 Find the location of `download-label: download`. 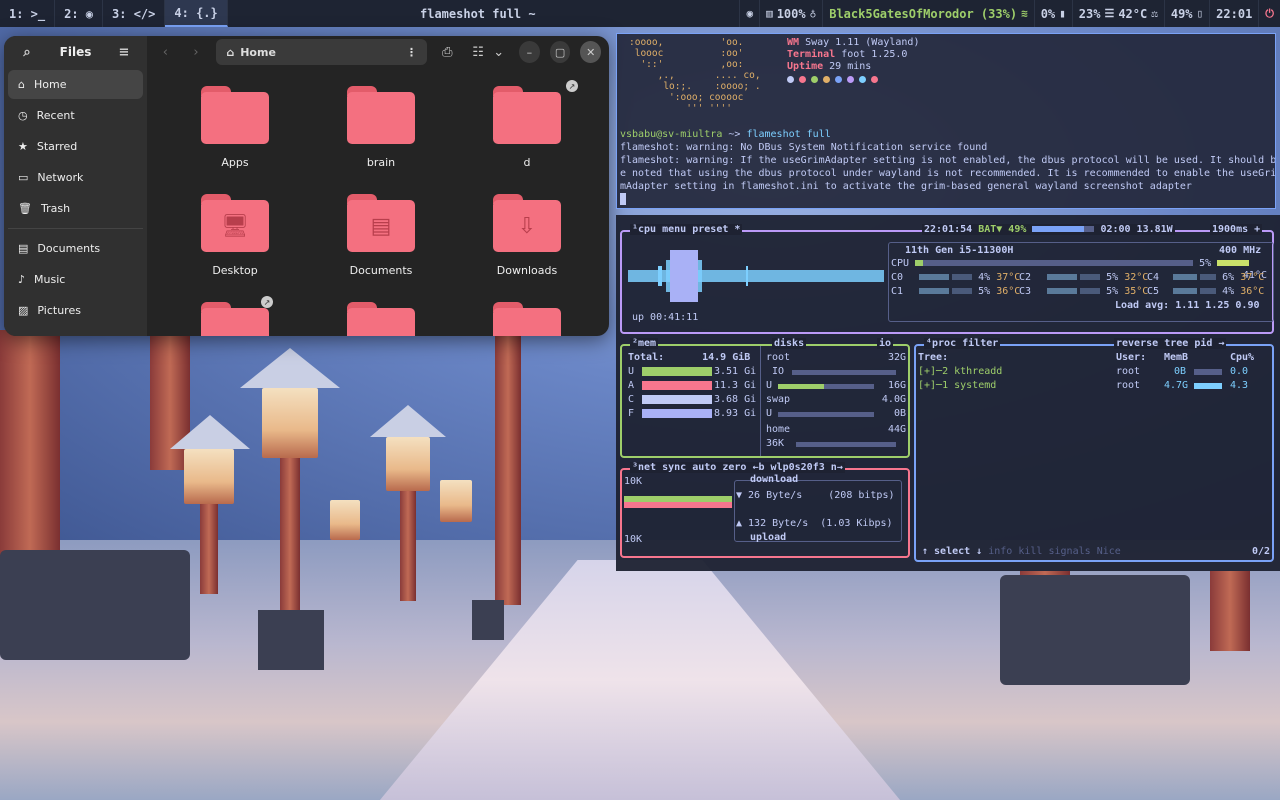

download-label: download is located at coordinates (774, 479).